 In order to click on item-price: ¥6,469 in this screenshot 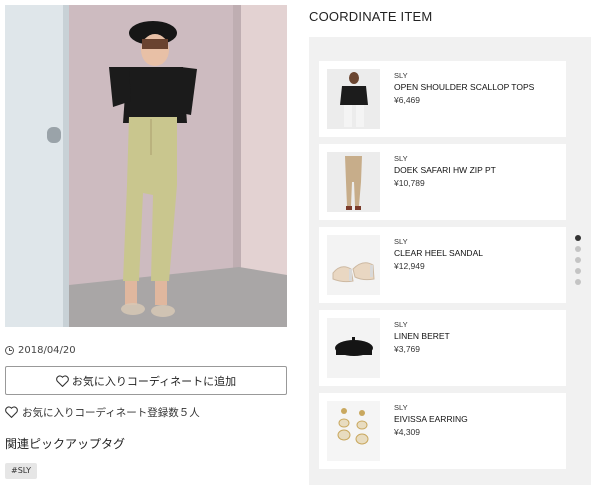, I will do `click(407, 100)`.